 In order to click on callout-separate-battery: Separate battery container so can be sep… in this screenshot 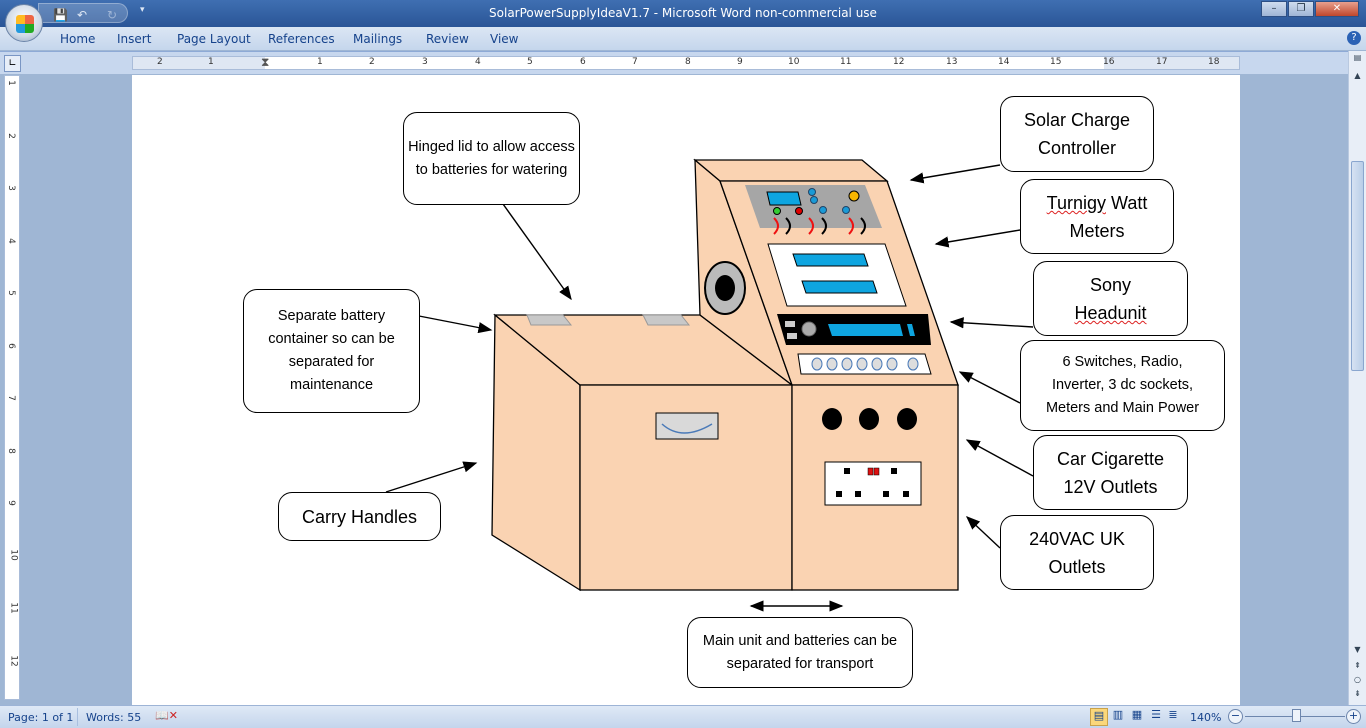, I will do `click(331, 351)`.